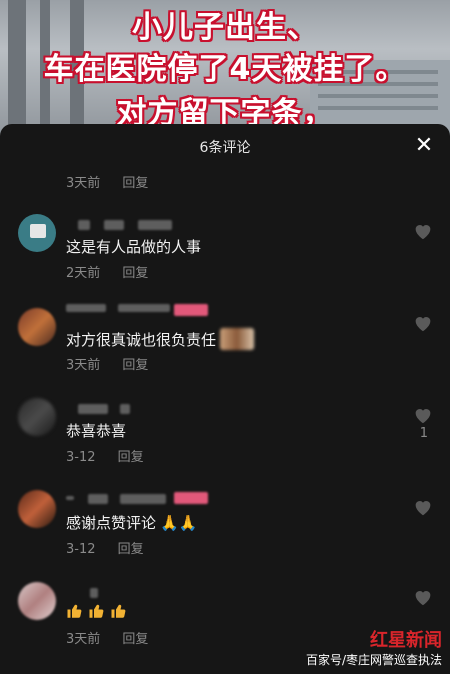 The width and height of the screenshot is (450, 674). I want to click on comment-text: 这是有人品做的人事, so click(134, 247).